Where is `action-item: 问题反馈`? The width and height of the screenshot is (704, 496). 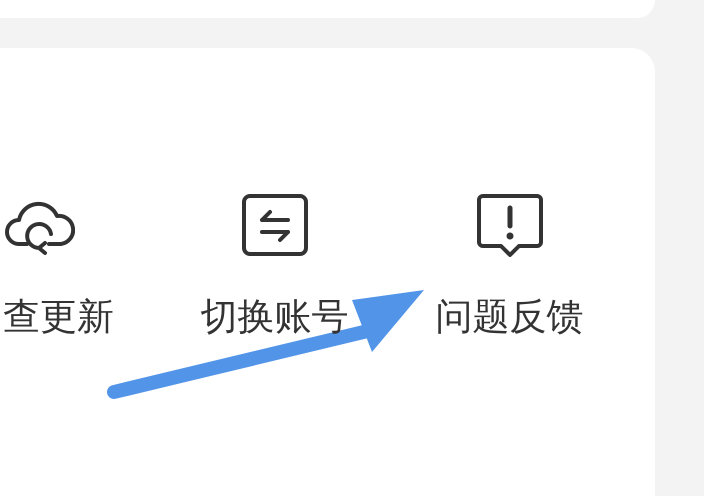 action-item: 问题反馈 is located at coordinates (509, 267).